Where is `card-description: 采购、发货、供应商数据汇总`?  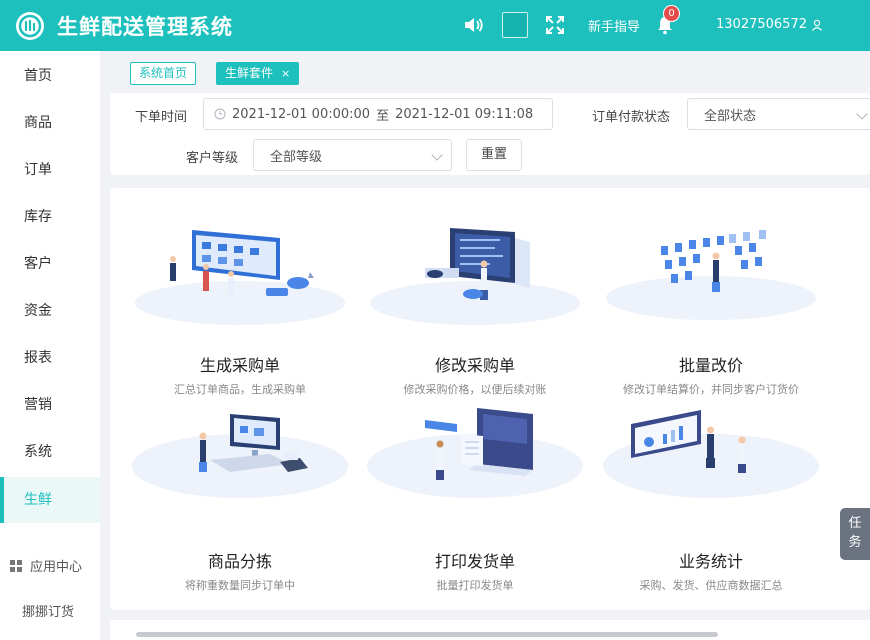 card-description: 采购、发货、供应商数据汇总 is located at coordinates (711, 585).